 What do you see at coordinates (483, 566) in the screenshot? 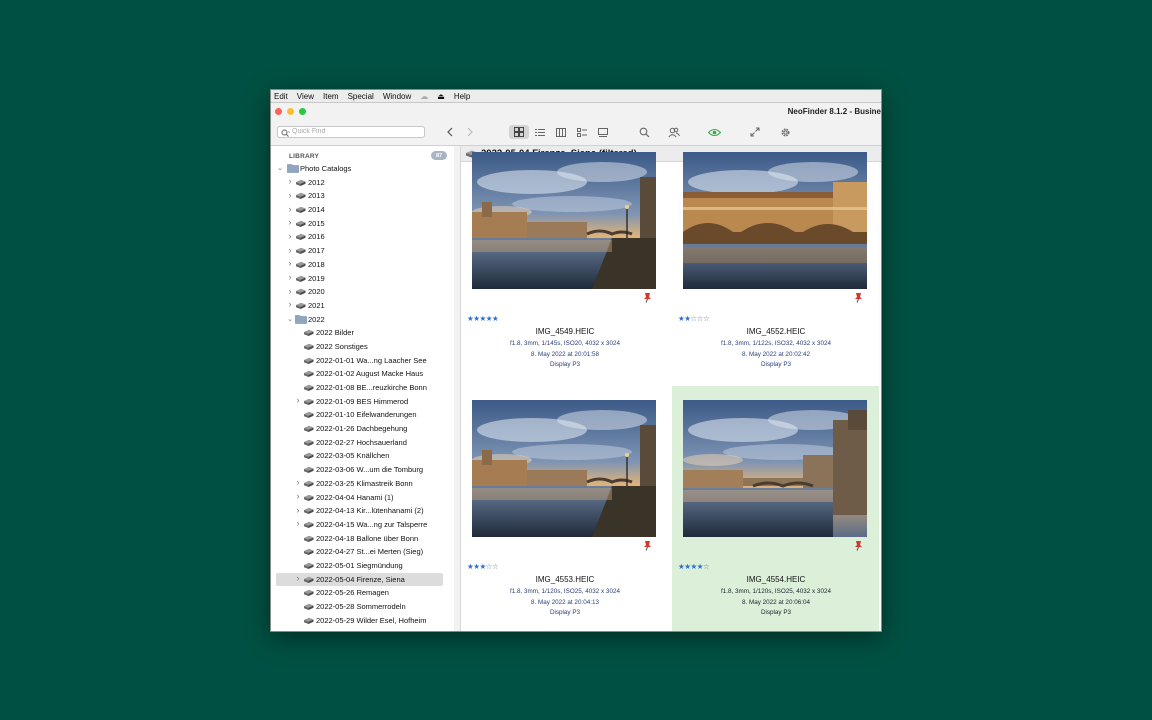
I see `rating-stars: ★★★☆☆` at bounding box center [483, 566].